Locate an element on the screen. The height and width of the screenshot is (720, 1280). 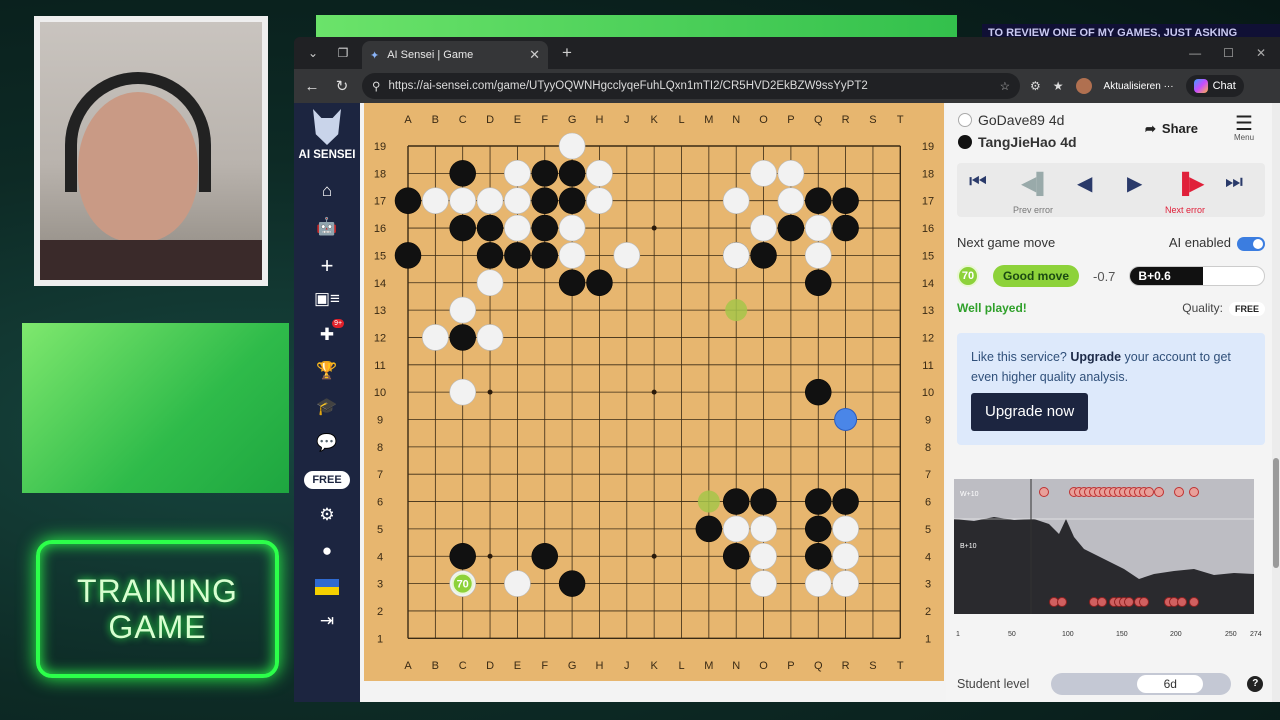
next-error-icon: ▐▶ is located at coordinates (1190, 183).